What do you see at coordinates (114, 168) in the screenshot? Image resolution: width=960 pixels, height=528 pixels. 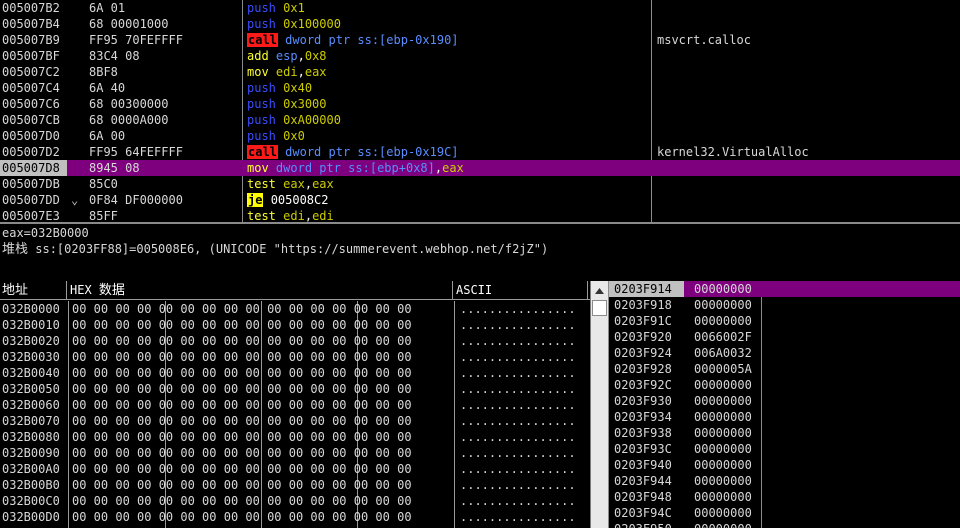 I see `instruction-bytes: 8945 08` at bounding box center [114, 168].